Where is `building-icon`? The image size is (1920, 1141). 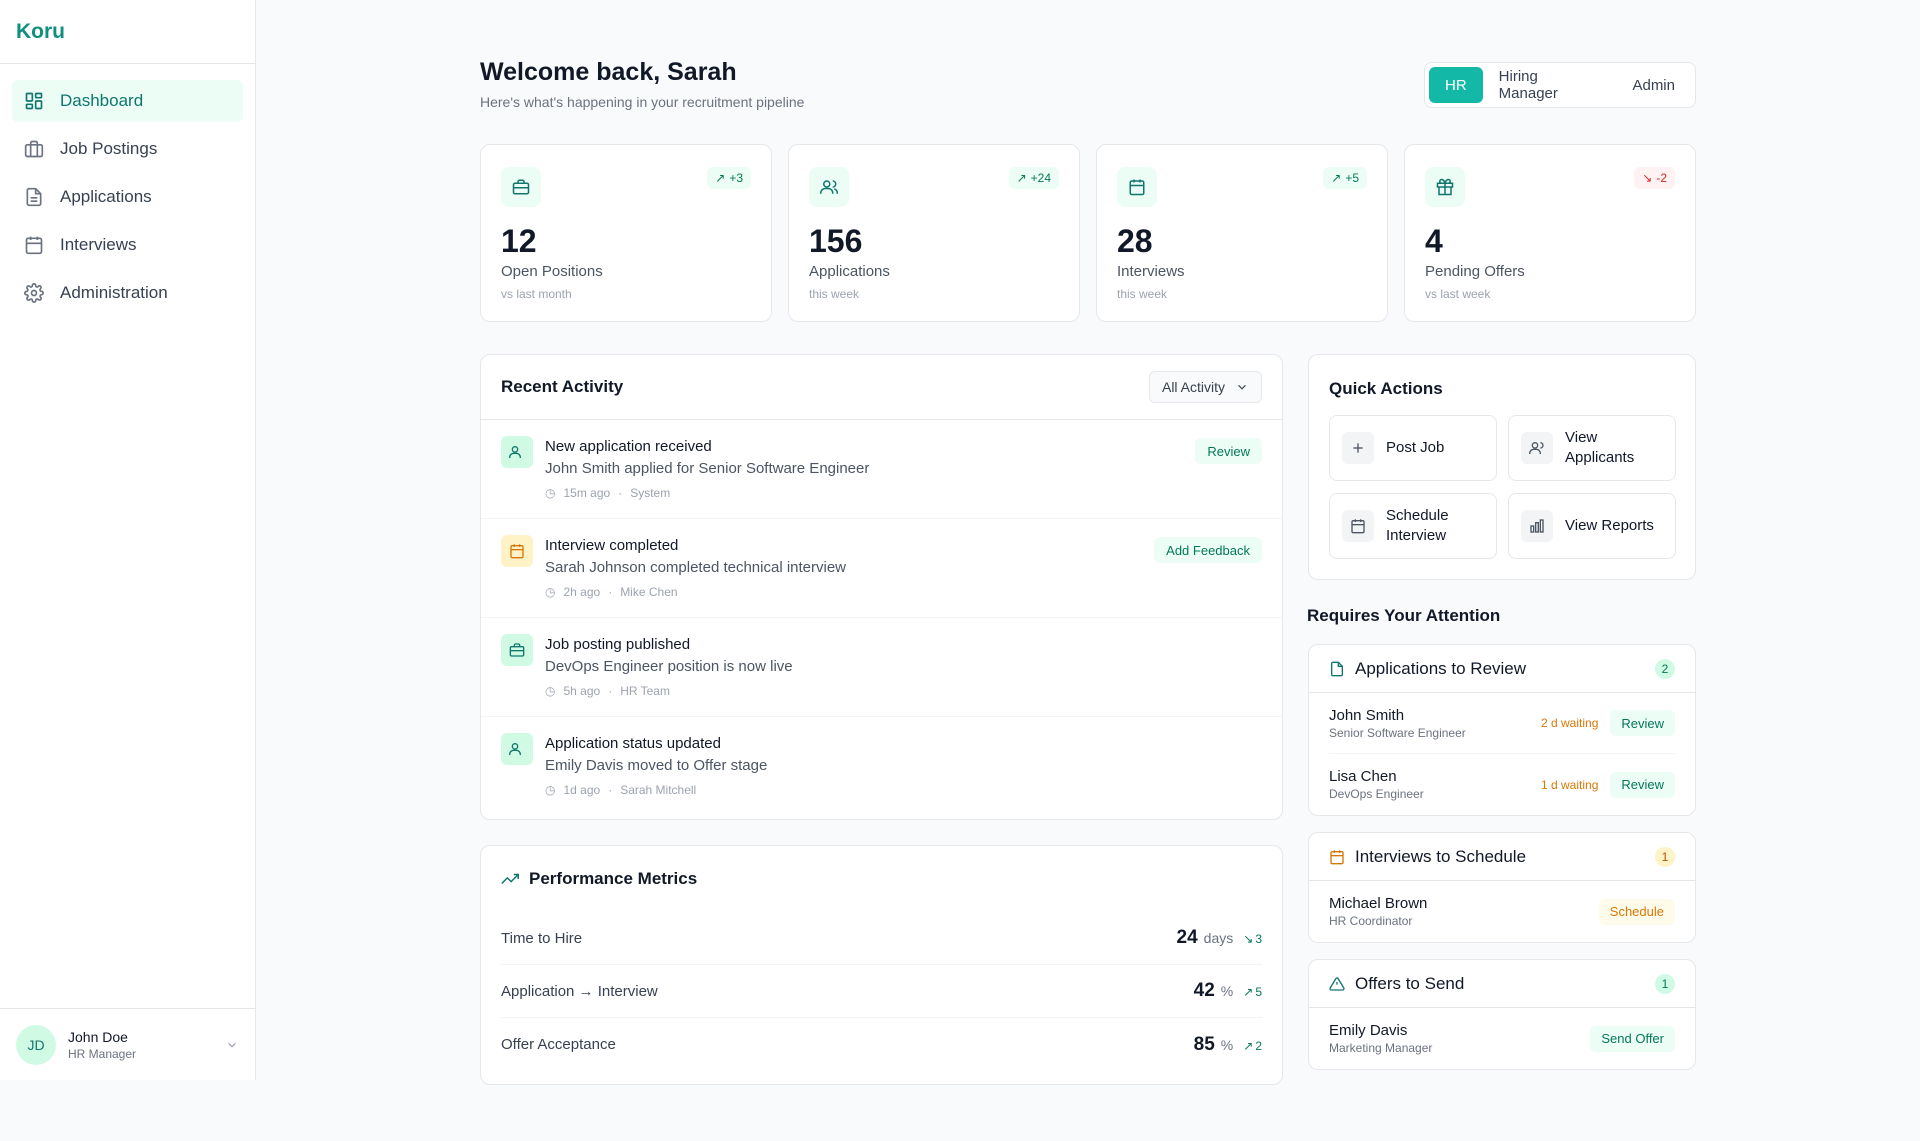
building-icon is located at coordinates (34, 149).